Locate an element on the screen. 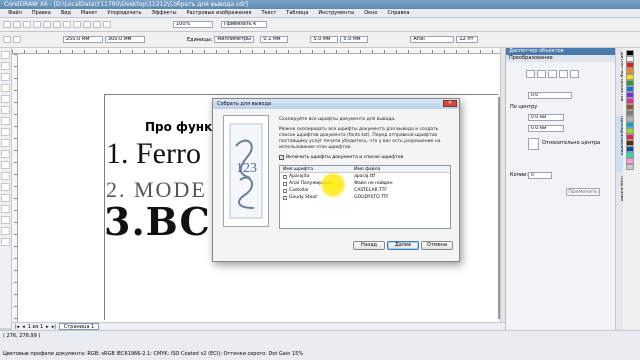 The width and height of the screenshot is (640, 360). new-document-icon is located at coordinates (7, 24).